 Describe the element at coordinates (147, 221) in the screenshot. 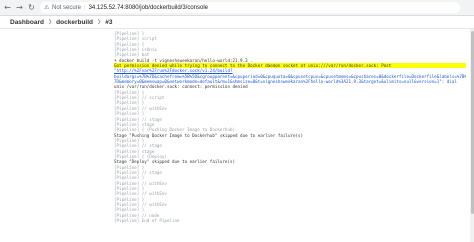

I see `console-line: [Pipeline] End of Pipeline` at that location.